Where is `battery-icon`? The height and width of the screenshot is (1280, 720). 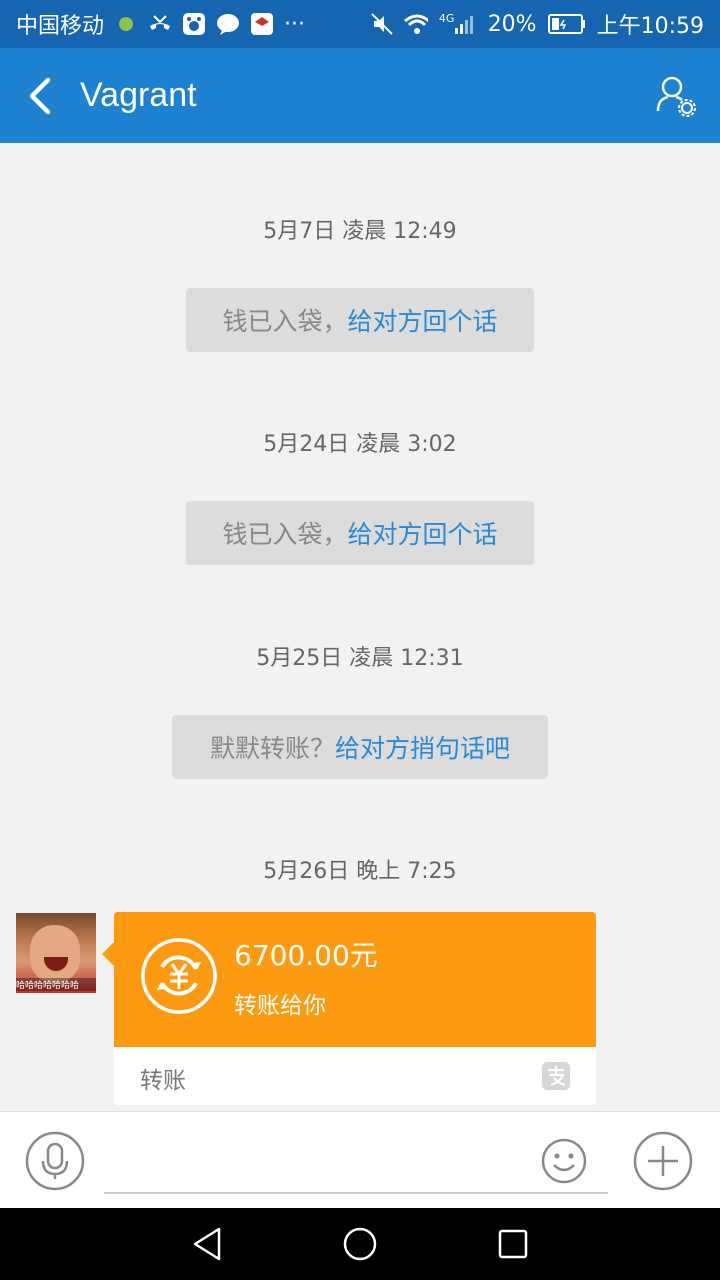
battery-icon is located at coordinates (567, 24).